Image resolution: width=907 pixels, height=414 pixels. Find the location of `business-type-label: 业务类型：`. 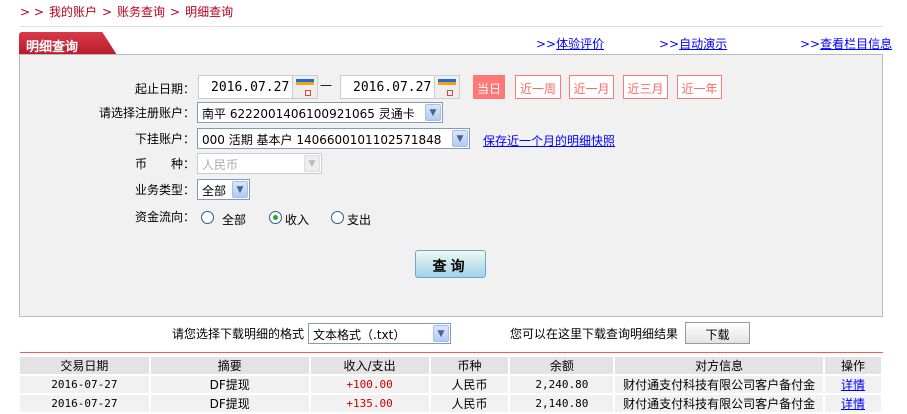

business-type-label: 业务类型： is located at coordinates (164, 190).